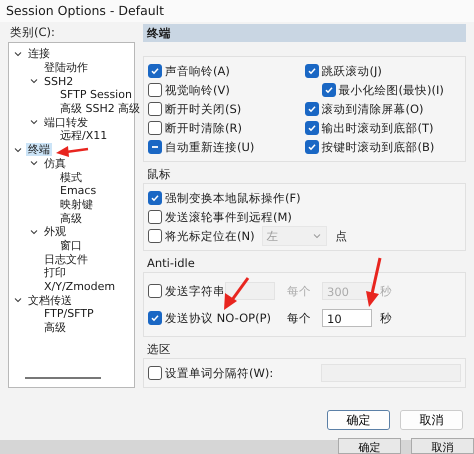 The height and width of the screenshot is (454, 474). Describe the element at coordinates (347, 318) in the screenshot. I see `interval-field: 10` at that location.